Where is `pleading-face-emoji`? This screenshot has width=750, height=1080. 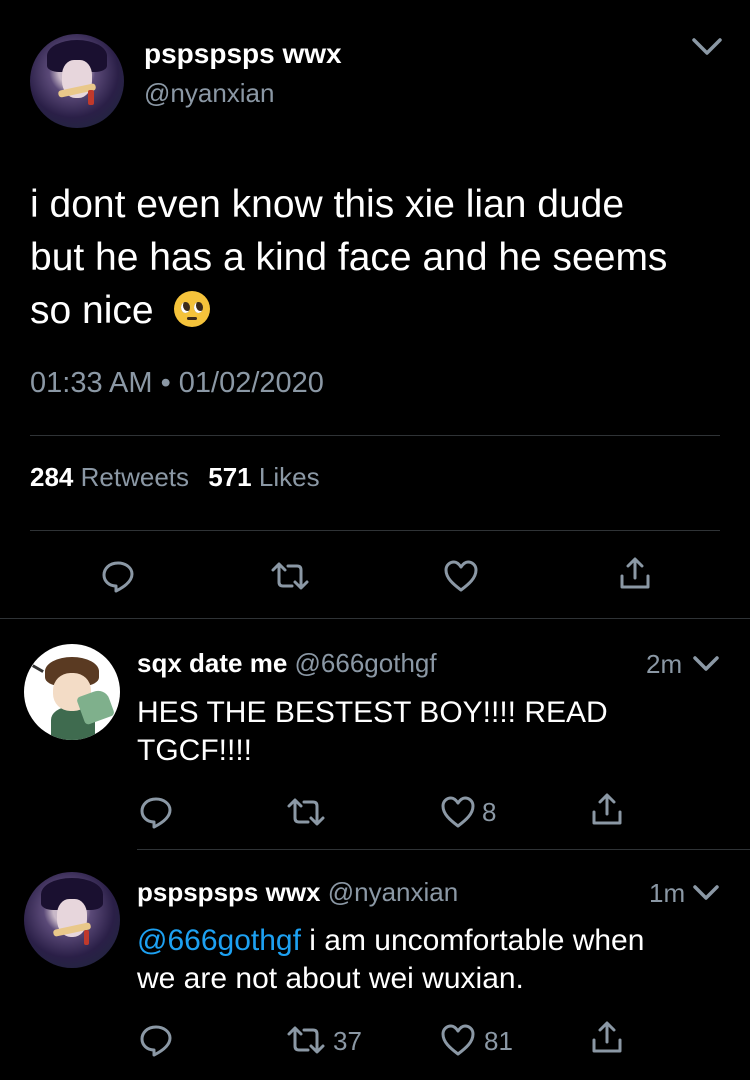
pleading-face-emoji is located at coordinates (192, 309).